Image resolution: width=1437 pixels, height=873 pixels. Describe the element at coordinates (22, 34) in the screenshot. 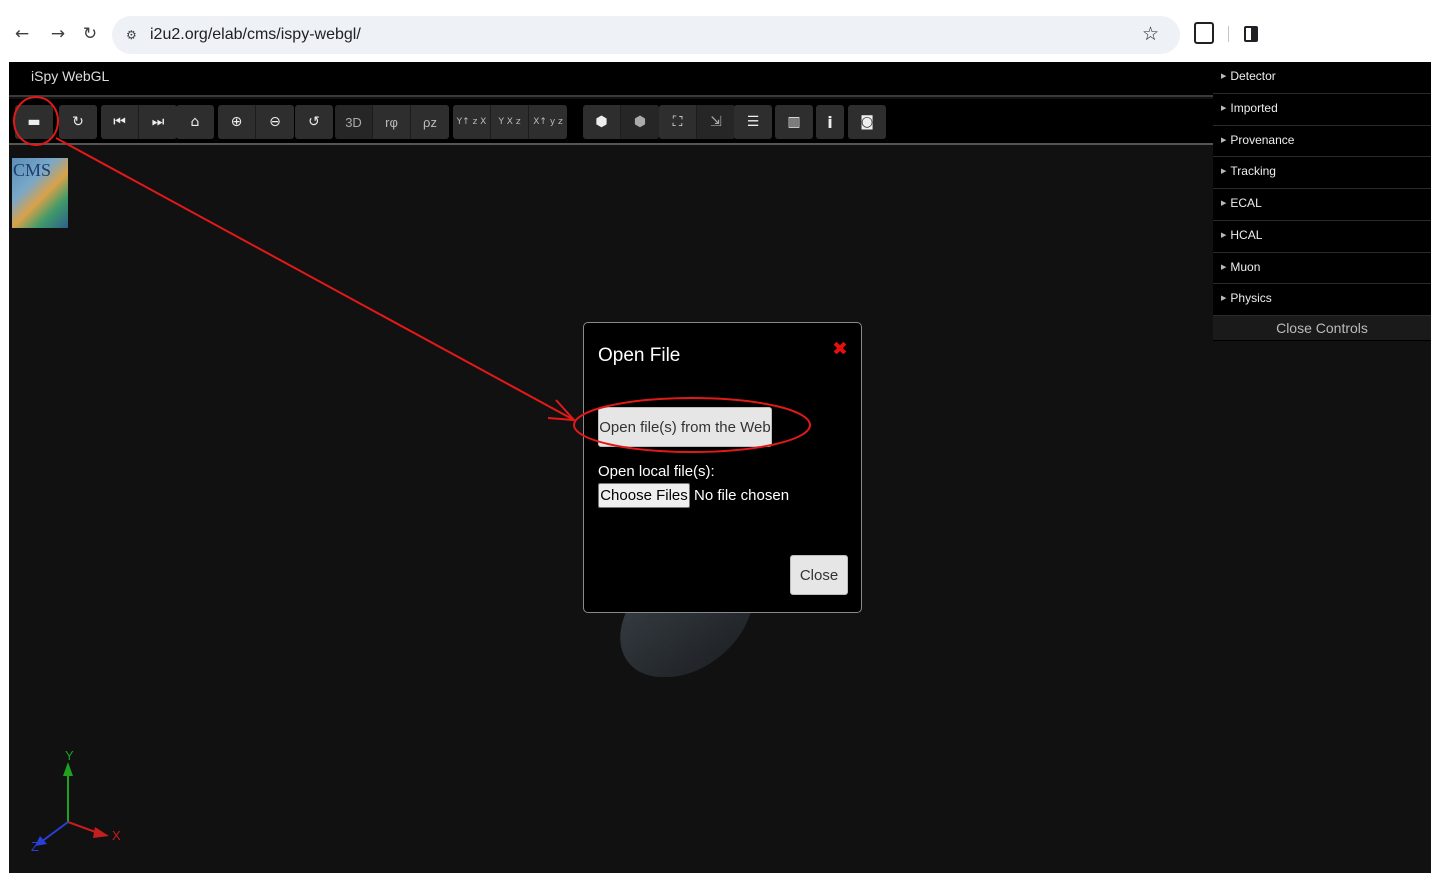

I see `back-arrow-icon: ←` at that location.